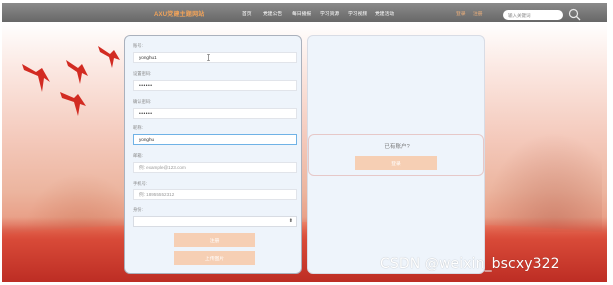 The image size is (613, 285). I want to click on login-button: 登录, so click(396, 163).